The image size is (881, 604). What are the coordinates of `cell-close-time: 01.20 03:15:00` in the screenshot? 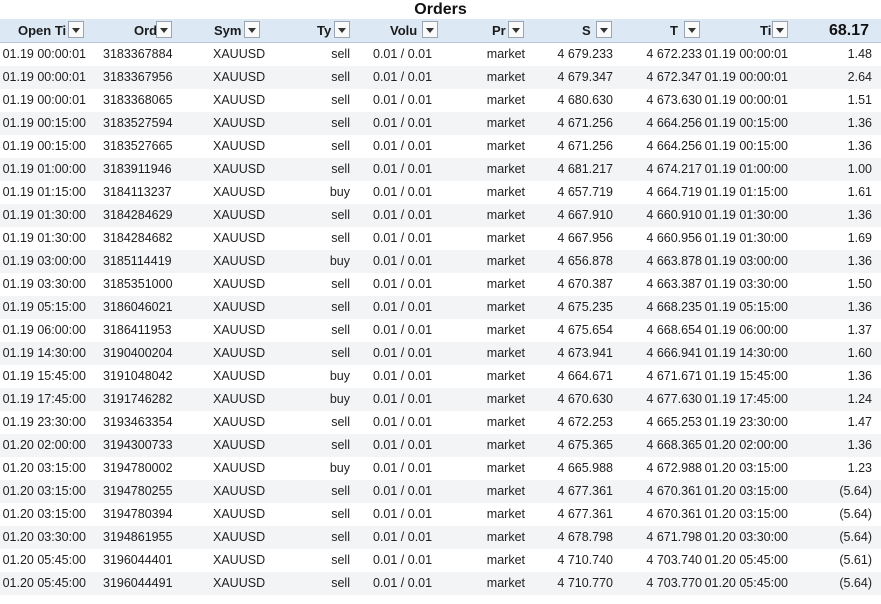 It's located at (746, 491).